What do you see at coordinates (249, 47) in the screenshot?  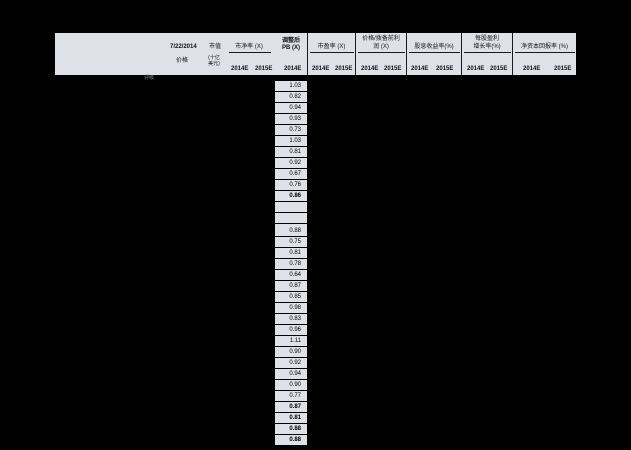 I see `pb-group-label: 市净率 (X)` at bounding box center [249, 47].